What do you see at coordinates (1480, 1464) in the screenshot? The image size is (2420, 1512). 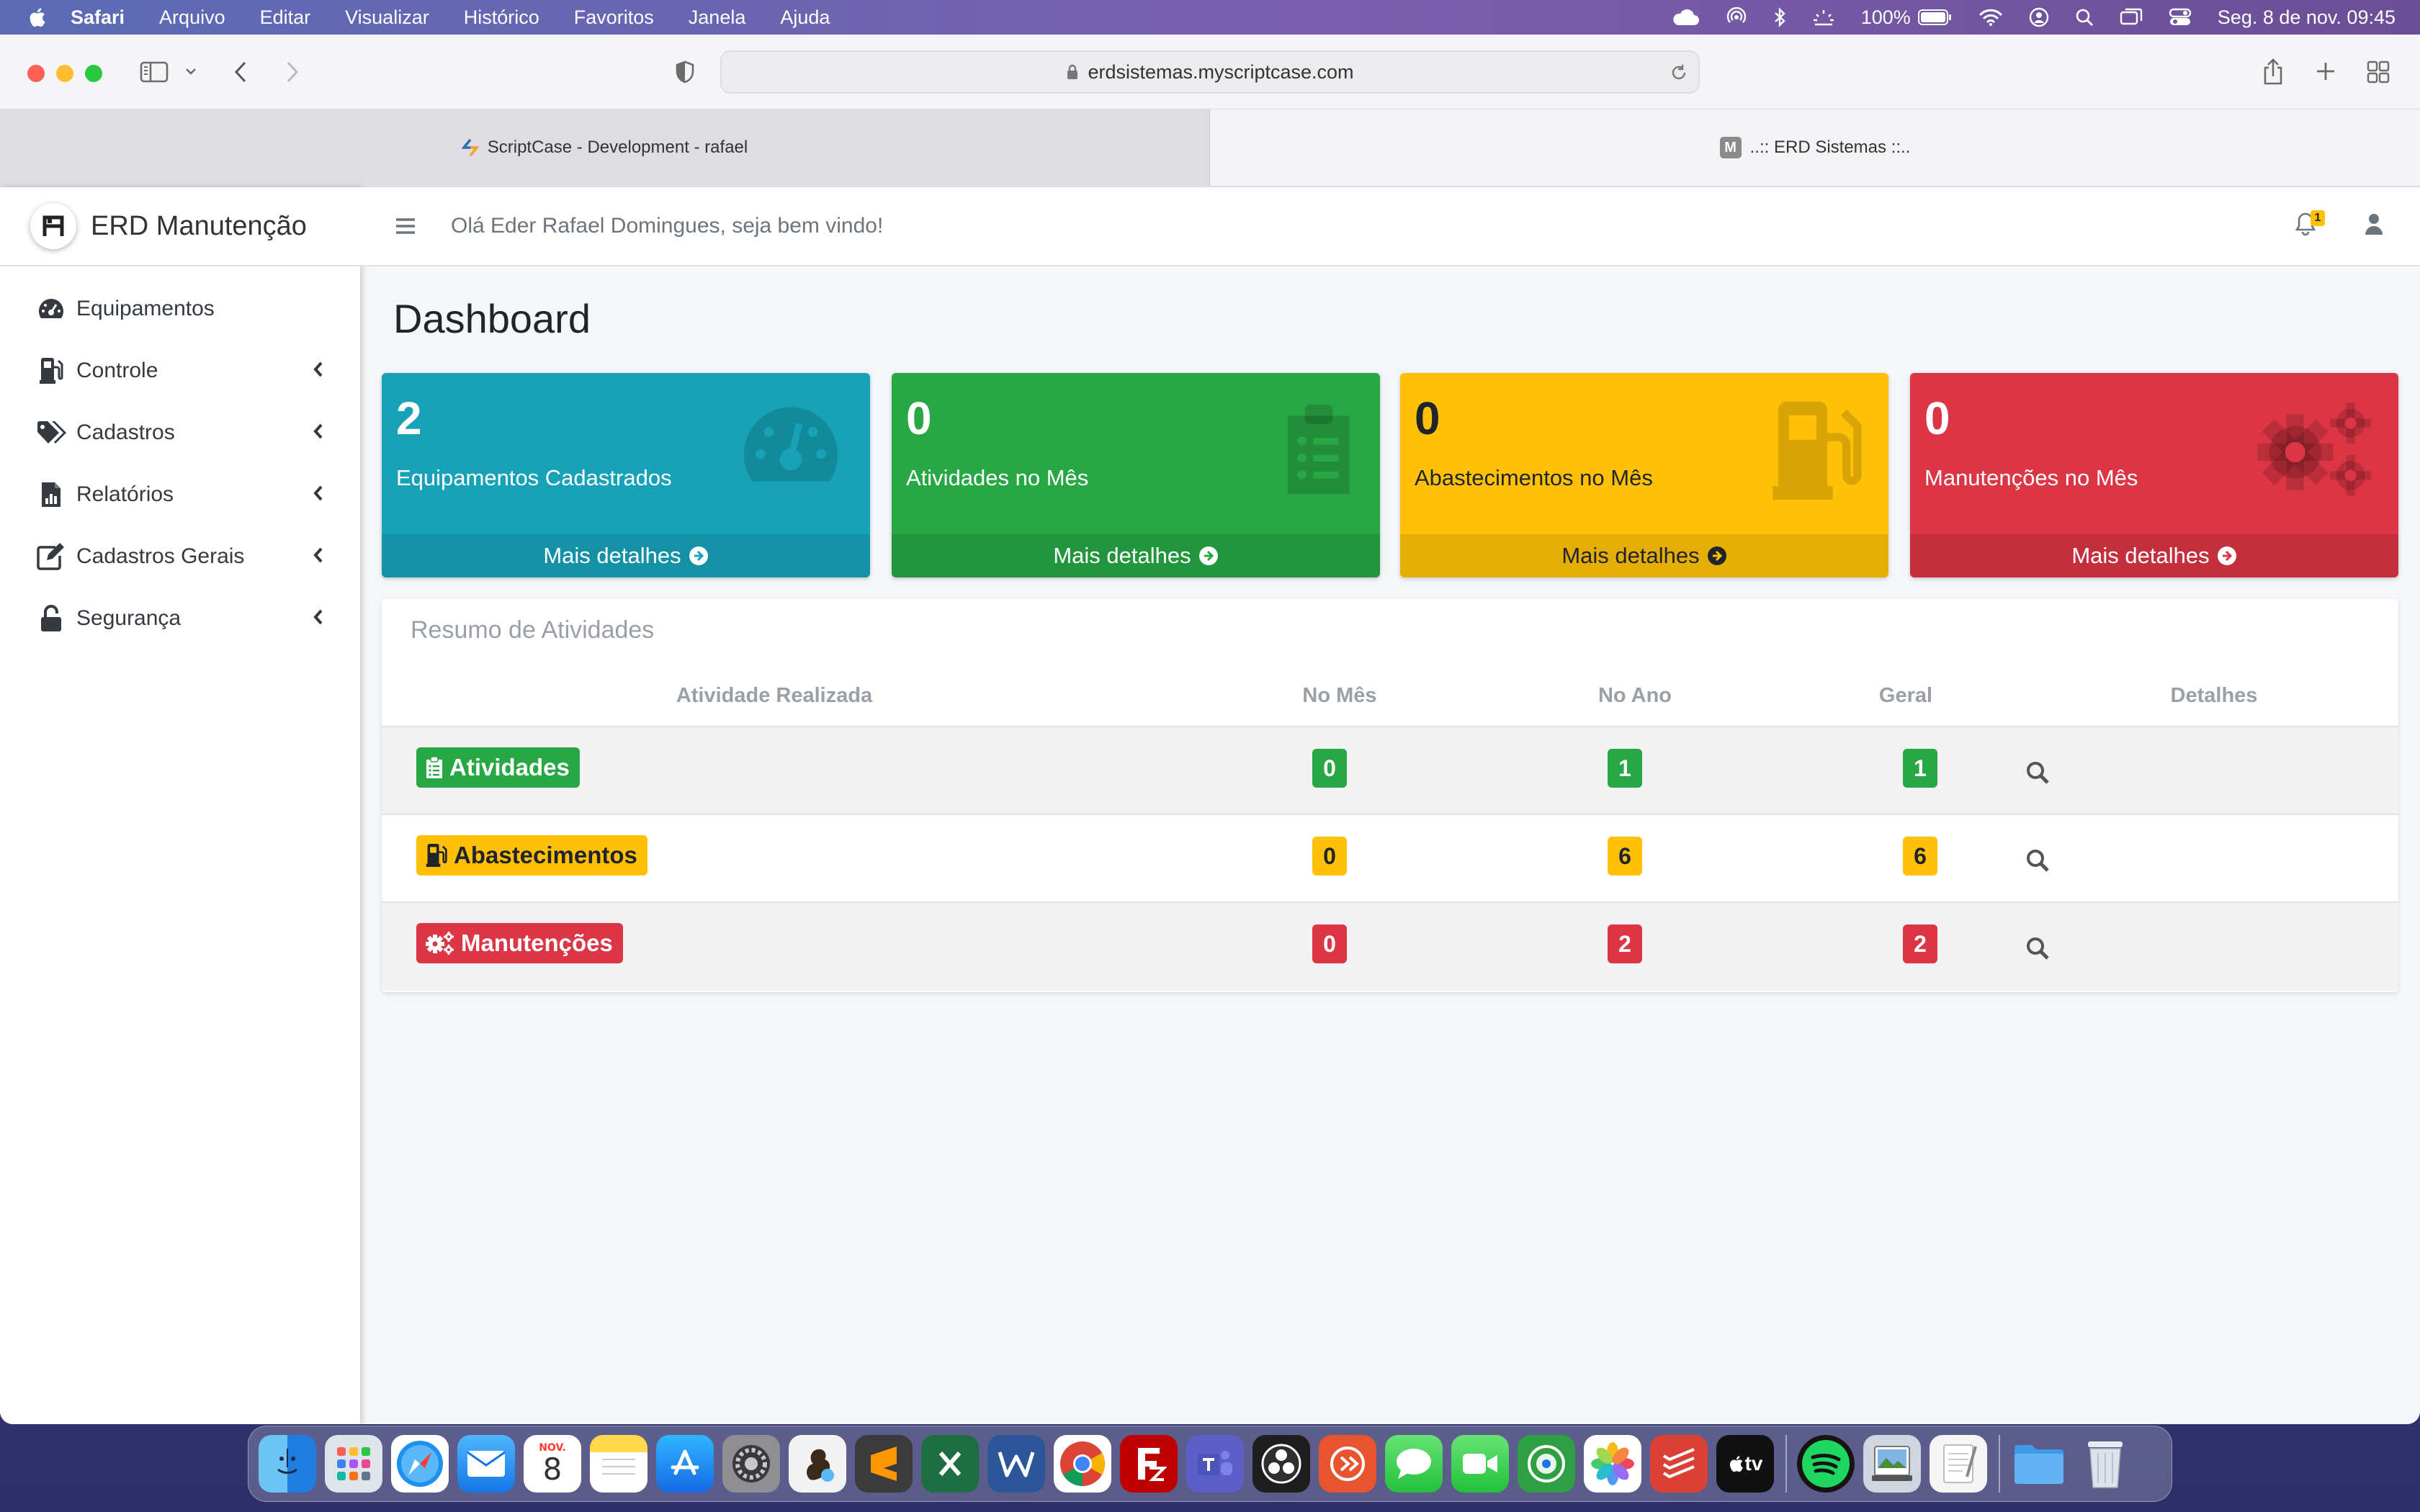 I see `facetime-icon` at bounding box center [1480, 1464].